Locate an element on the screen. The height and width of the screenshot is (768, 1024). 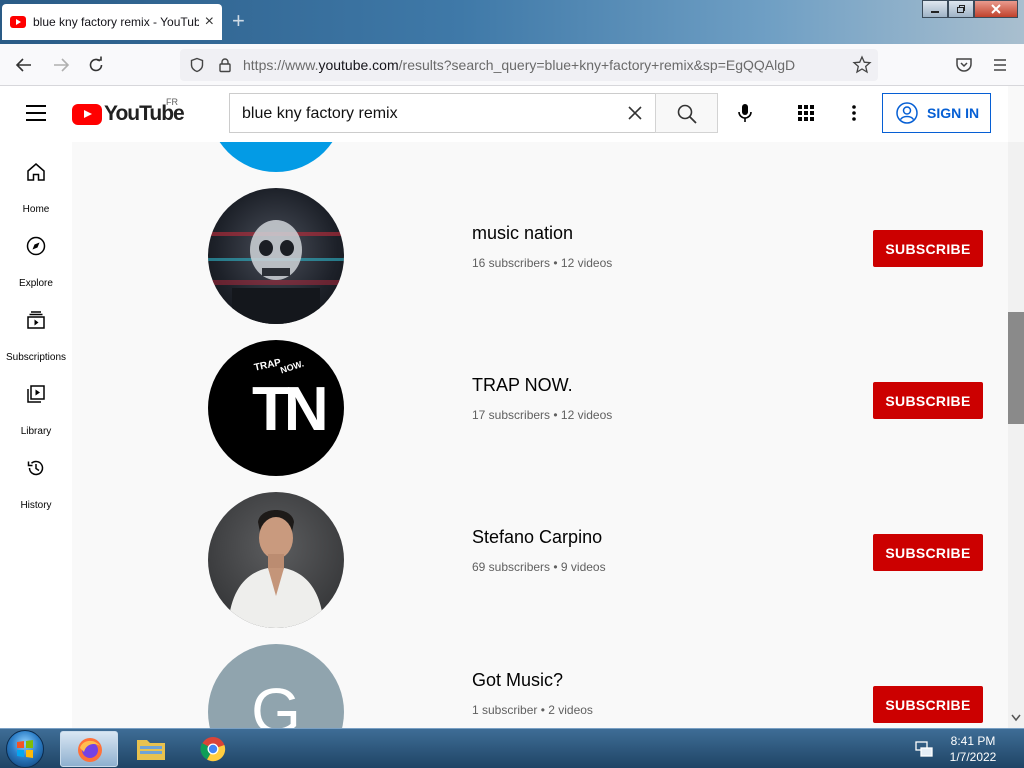
restore-button is located at coordinates (961, 9).